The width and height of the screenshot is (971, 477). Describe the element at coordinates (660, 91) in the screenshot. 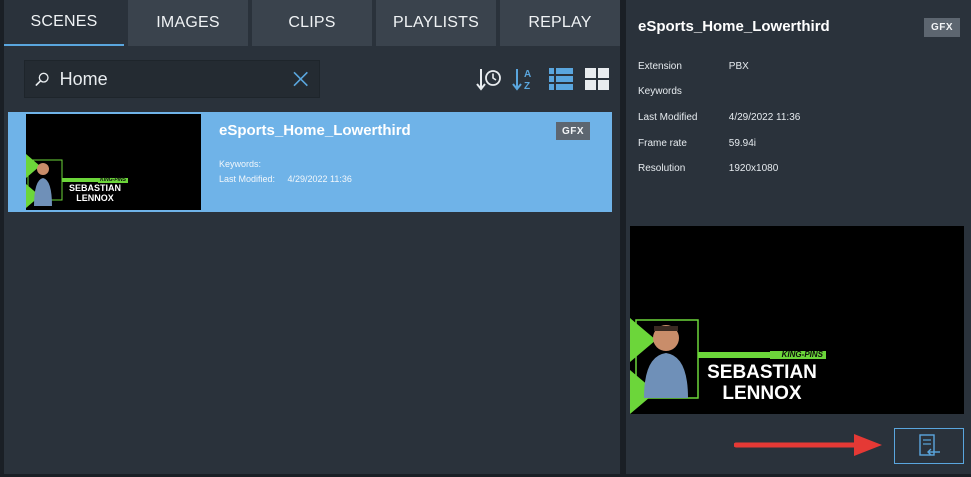

I see `info-label: Keywords` at that location.